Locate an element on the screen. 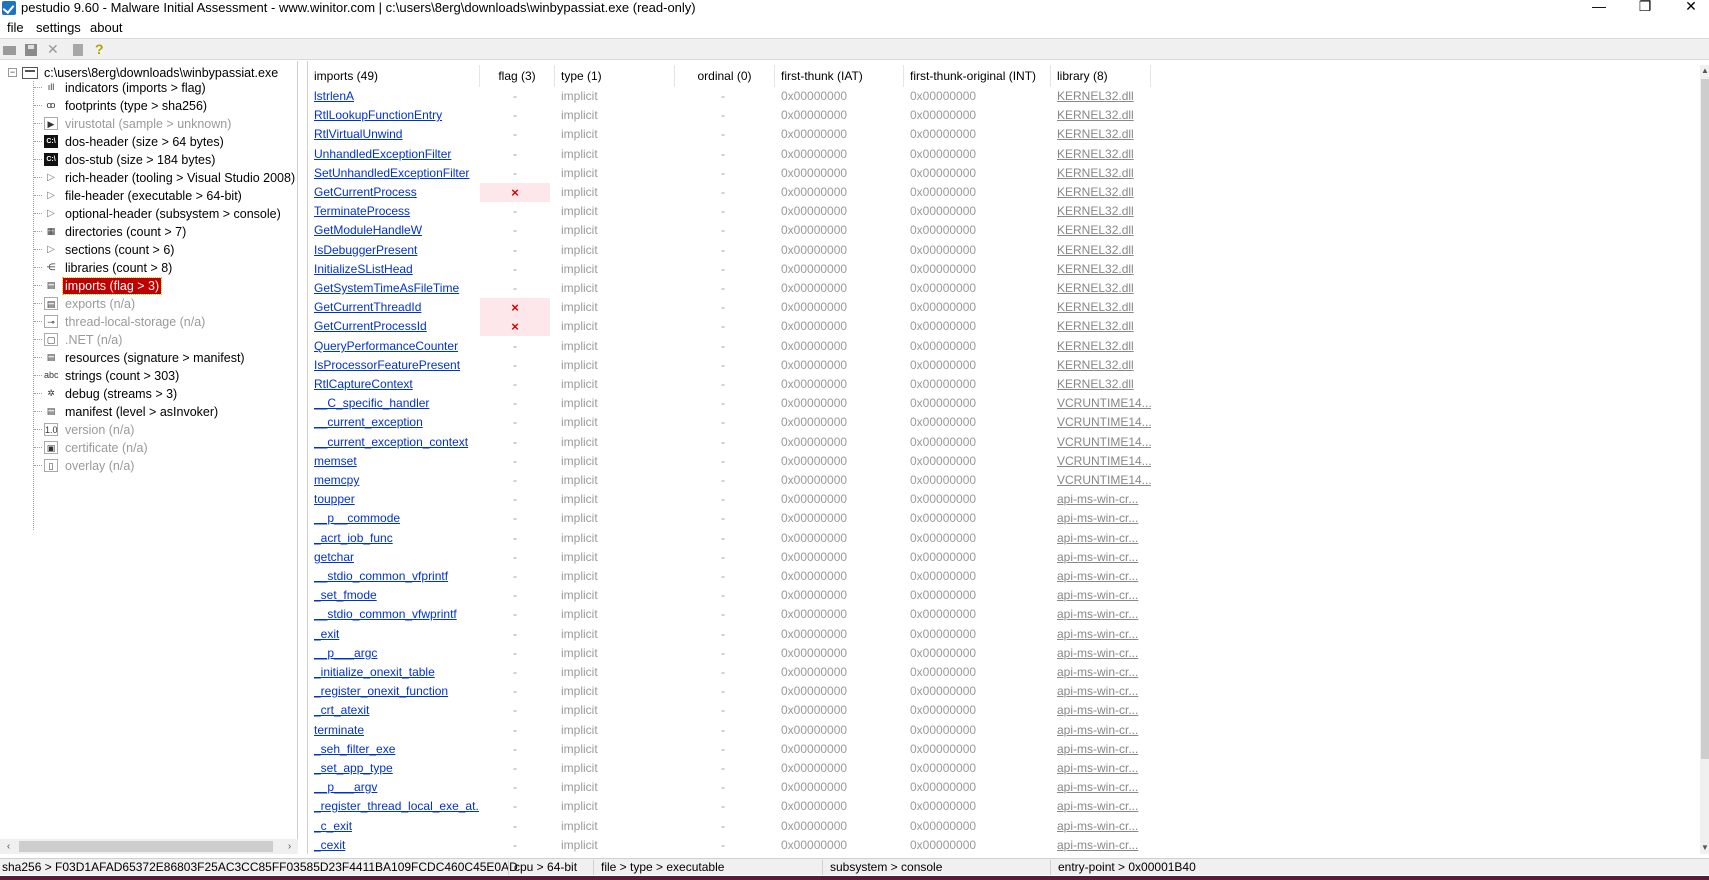 This screenshot has height=880, width=1709. import-name: memset is located at coordinates (396, 461).